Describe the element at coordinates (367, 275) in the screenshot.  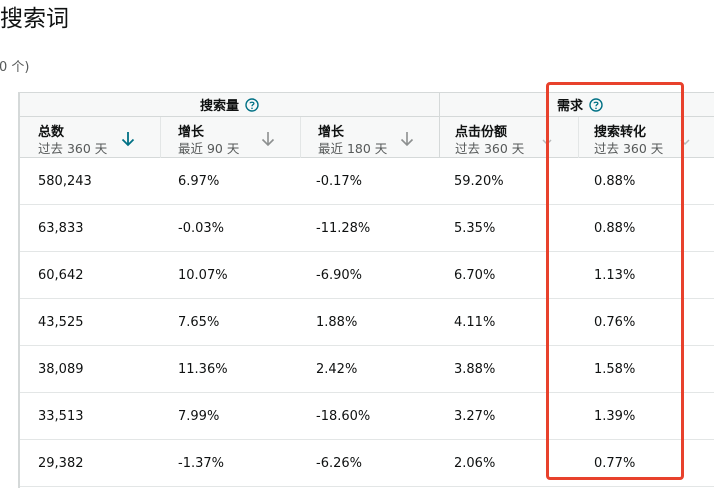
I see `table-row: 60,642 10.07% -6.90% 6.70% 1.13%` at that location.